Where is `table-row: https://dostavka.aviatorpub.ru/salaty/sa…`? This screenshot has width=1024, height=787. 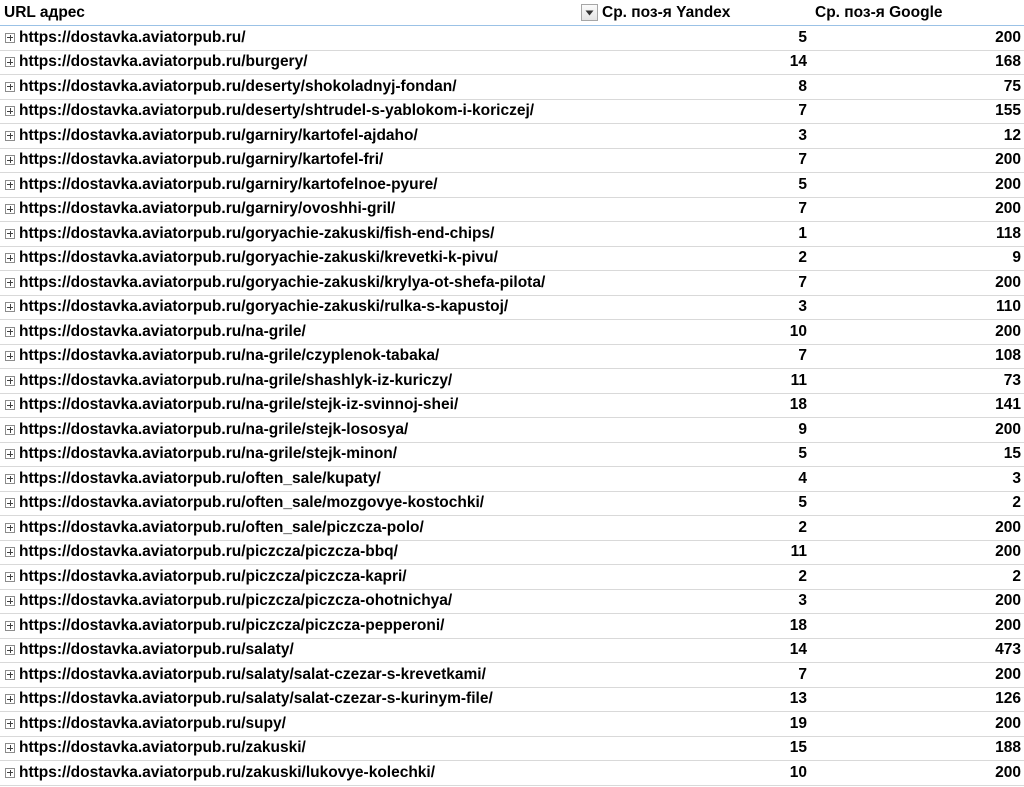 table-row: https://dostavka.aviatorpub.ru/salaty/sa… is located at coordinates (512, 675).